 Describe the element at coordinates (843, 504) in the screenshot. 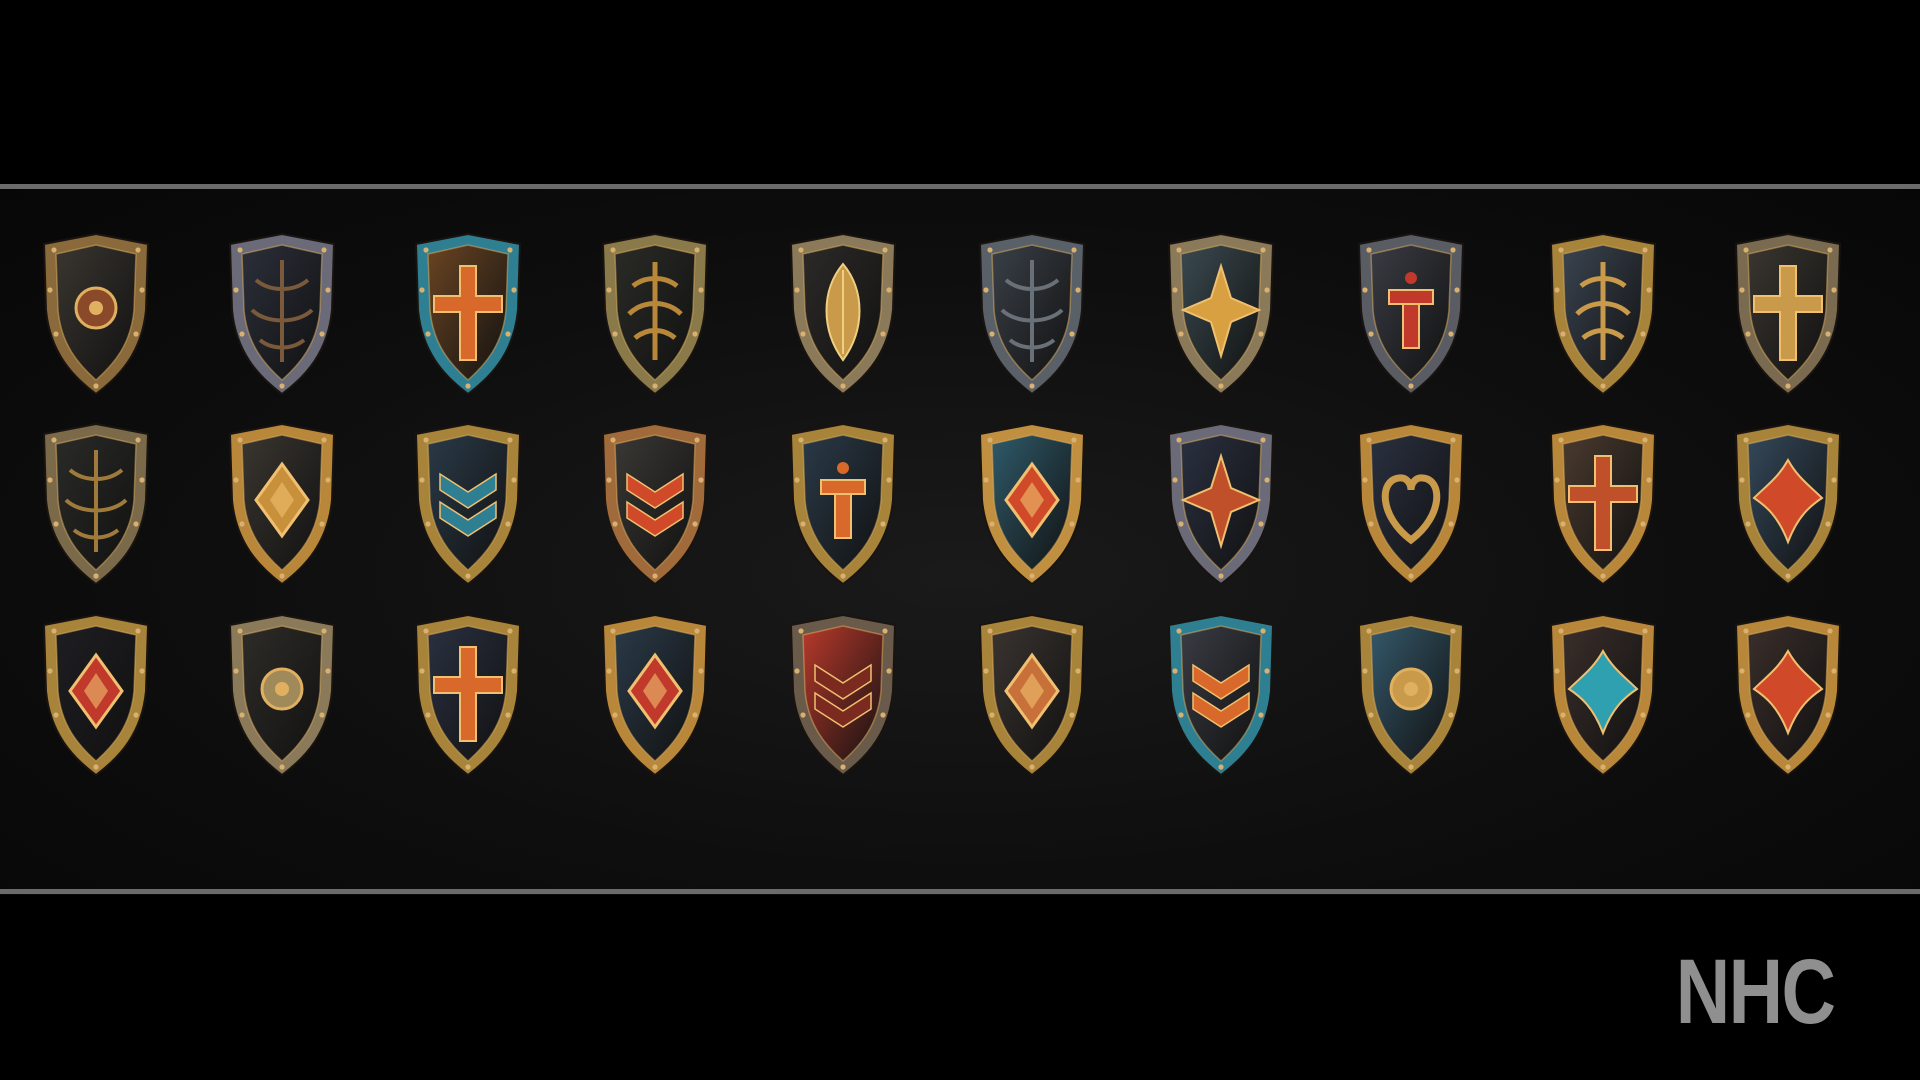

I see `shield-blue-rune-icon` at that location.